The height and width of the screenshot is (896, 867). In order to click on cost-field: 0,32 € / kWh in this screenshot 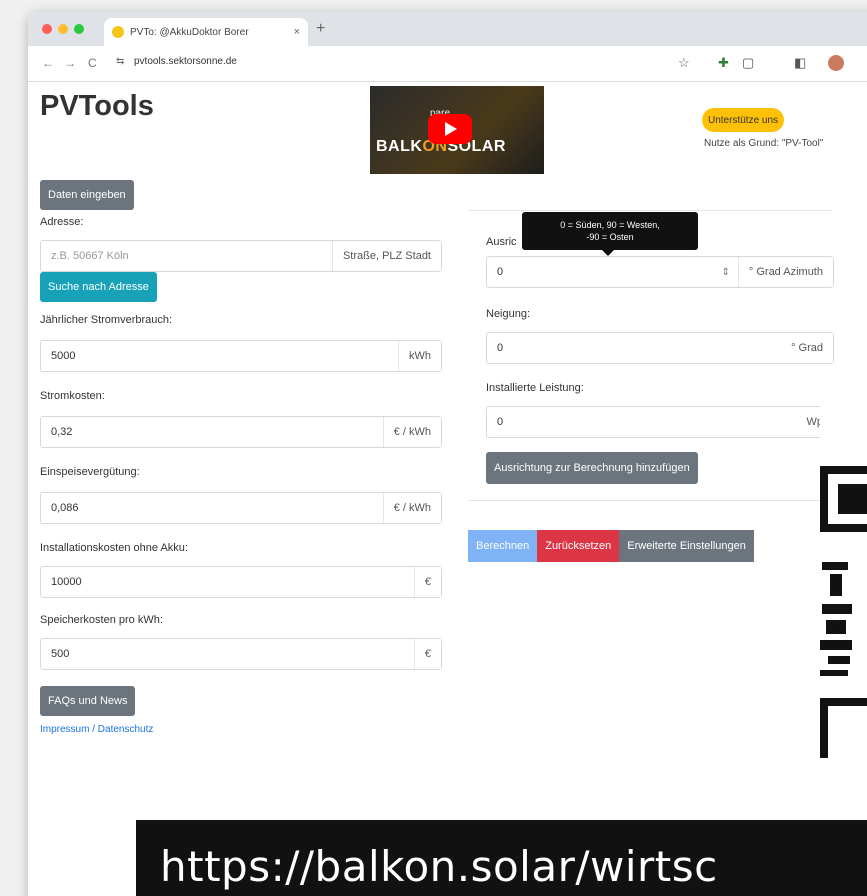, I will do `click(241, 432)`.